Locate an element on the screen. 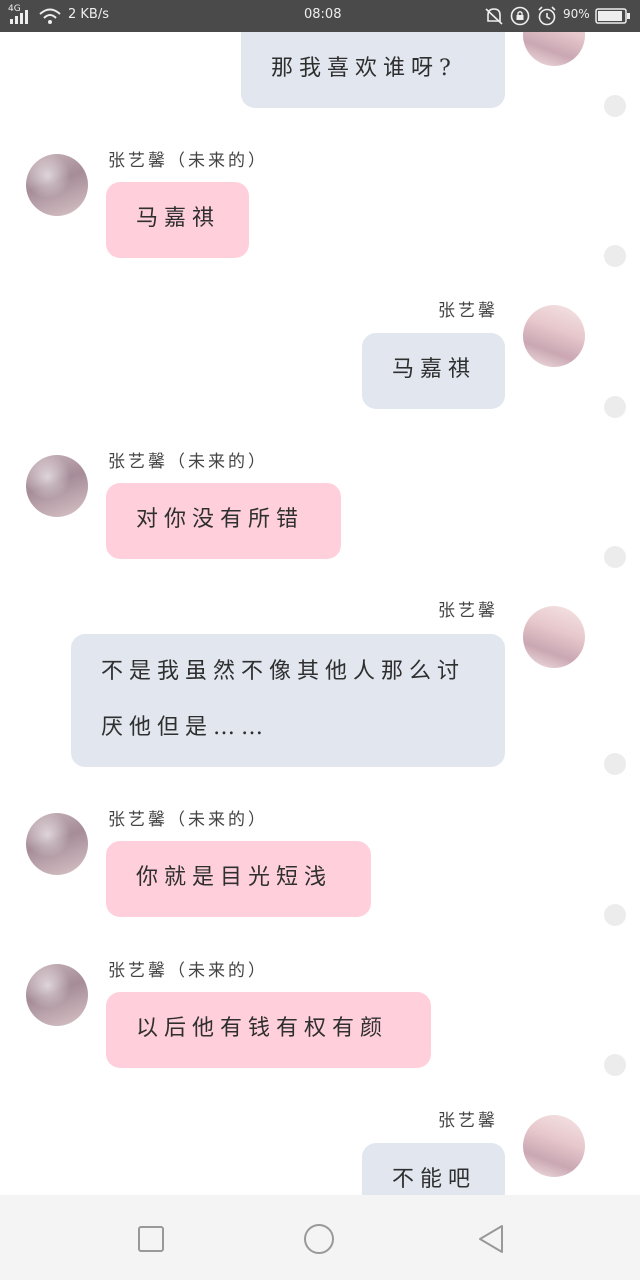  home-icon is located at coordinates (319, 1239).